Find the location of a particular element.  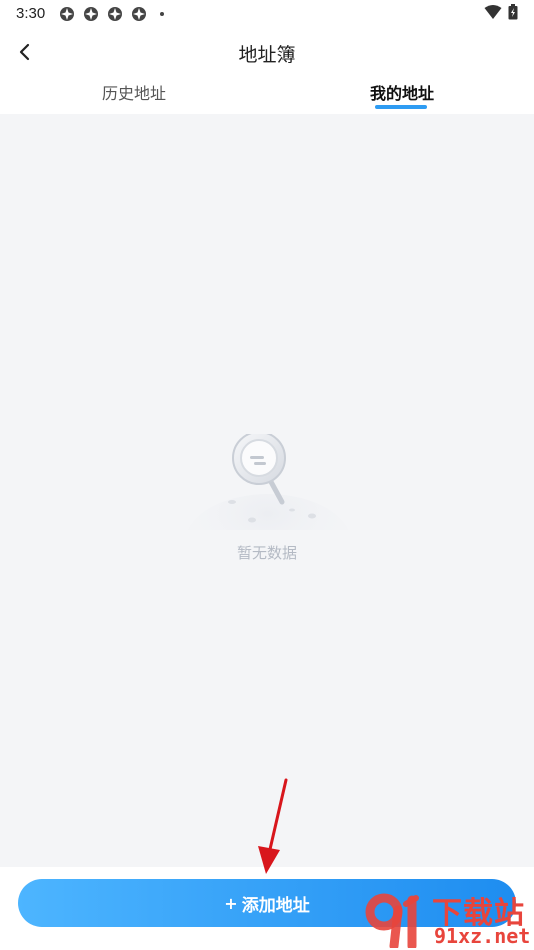

wifi-icon is located at coordinates (493, 12).